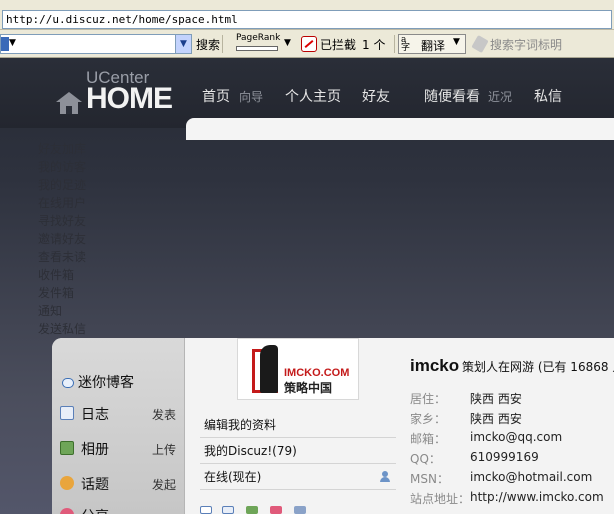 The image size is (614, 514). I want to click on left-menu-item-topic: 话题 发起, so click(118, 483).